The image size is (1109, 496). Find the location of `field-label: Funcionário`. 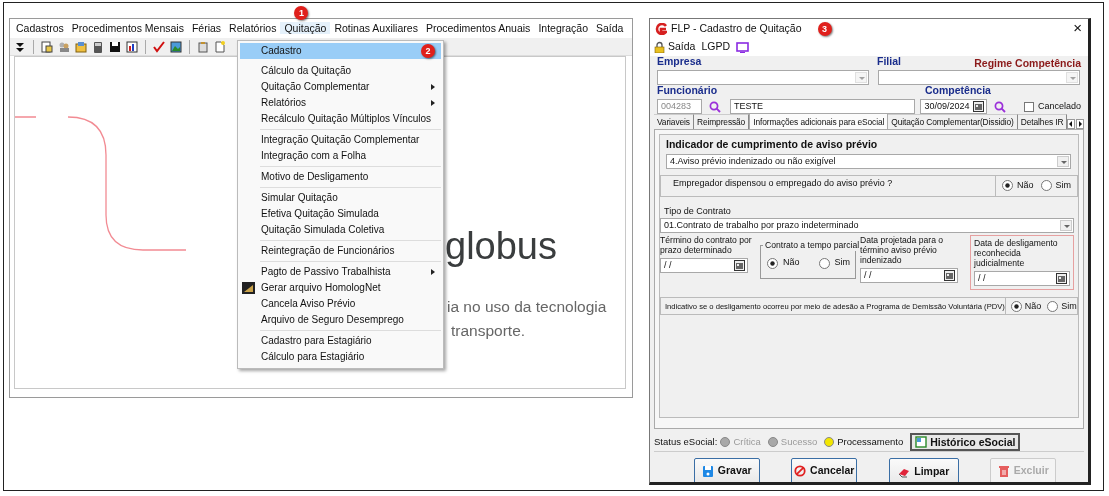

field-label: Funcionário is located at coordinates (688, 91).